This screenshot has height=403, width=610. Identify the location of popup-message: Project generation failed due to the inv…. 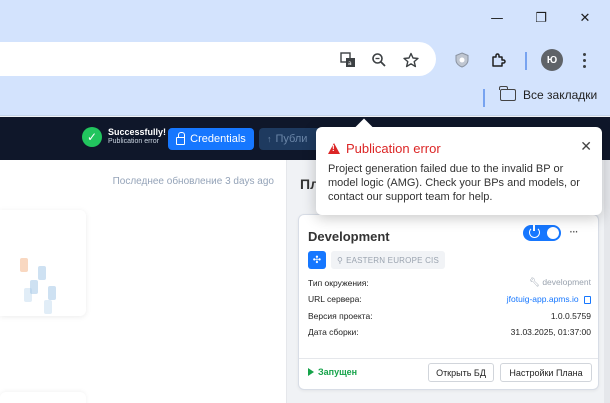
(454, 183).